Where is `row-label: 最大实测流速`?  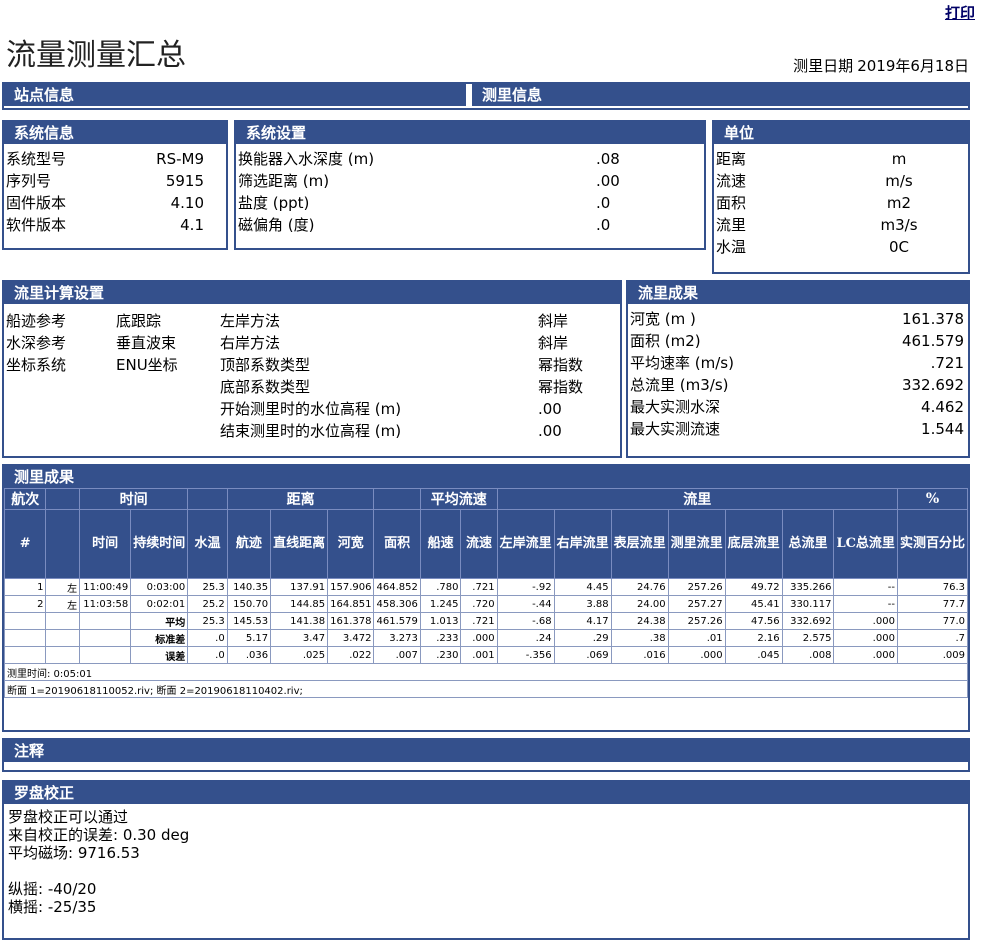
row-label: 最大实测流速 is located at coordinates (675, 429).